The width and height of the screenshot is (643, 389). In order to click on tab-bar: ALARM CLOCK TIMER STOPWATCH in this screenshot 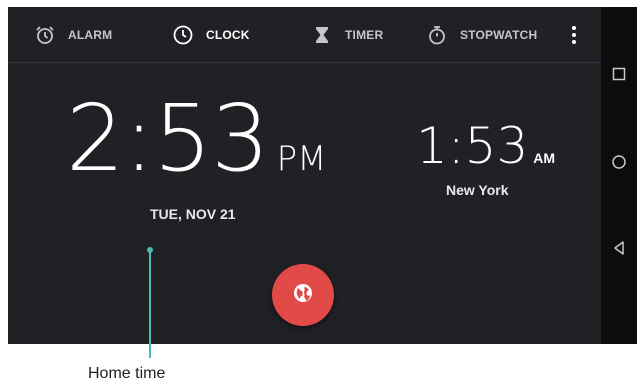, I will do `click(304, 35)`.